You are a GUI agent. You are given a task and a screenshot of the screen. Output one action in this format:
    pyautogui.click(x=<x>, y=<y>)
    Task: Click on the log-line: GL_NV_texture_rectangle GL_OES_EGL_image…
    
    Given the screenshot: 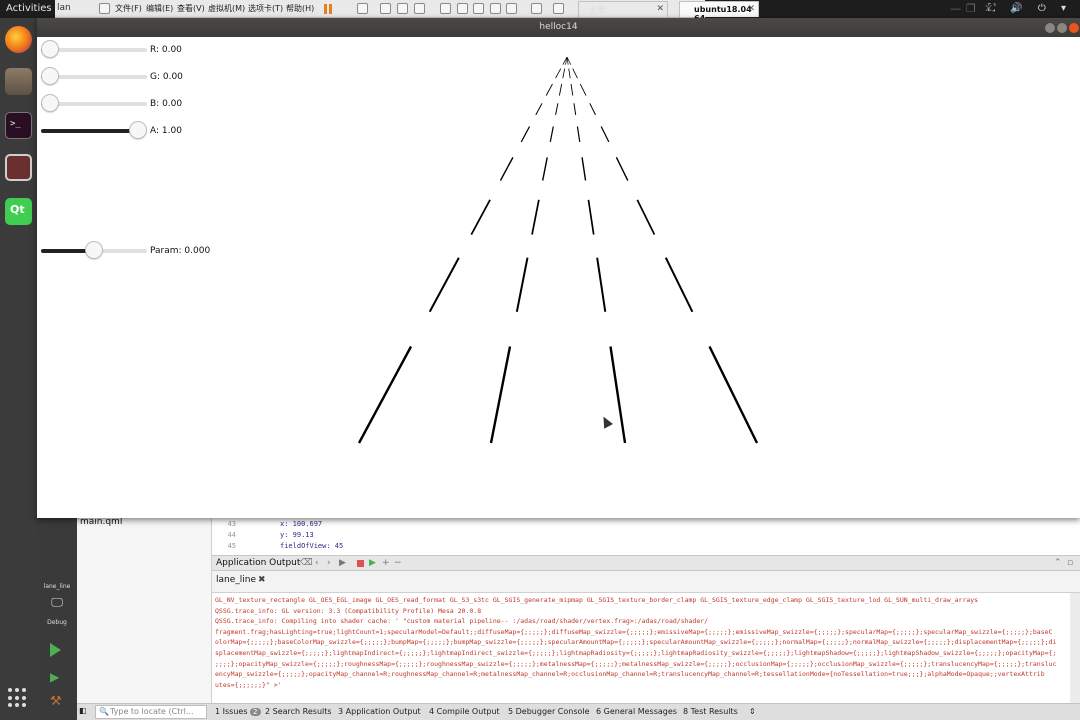 What is the action you would take?
    pyautogui.click(x=597, y=600)
    